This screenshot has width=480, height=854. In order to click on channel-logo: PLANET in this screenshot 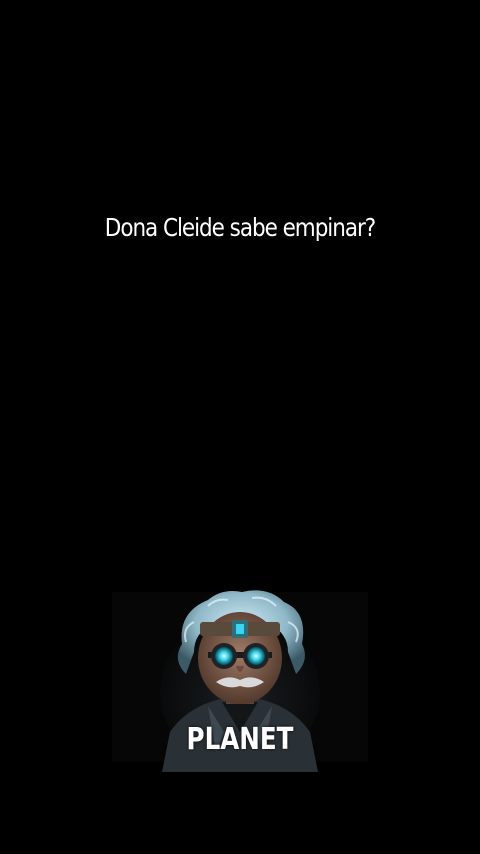, I will do `click(240, 677)`.